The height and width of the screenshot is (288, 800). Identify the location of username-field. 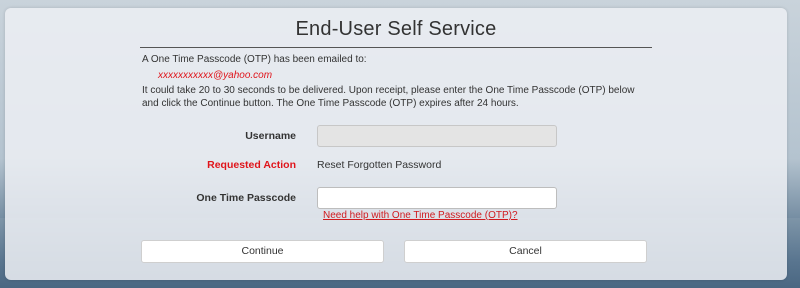
(437, 136).